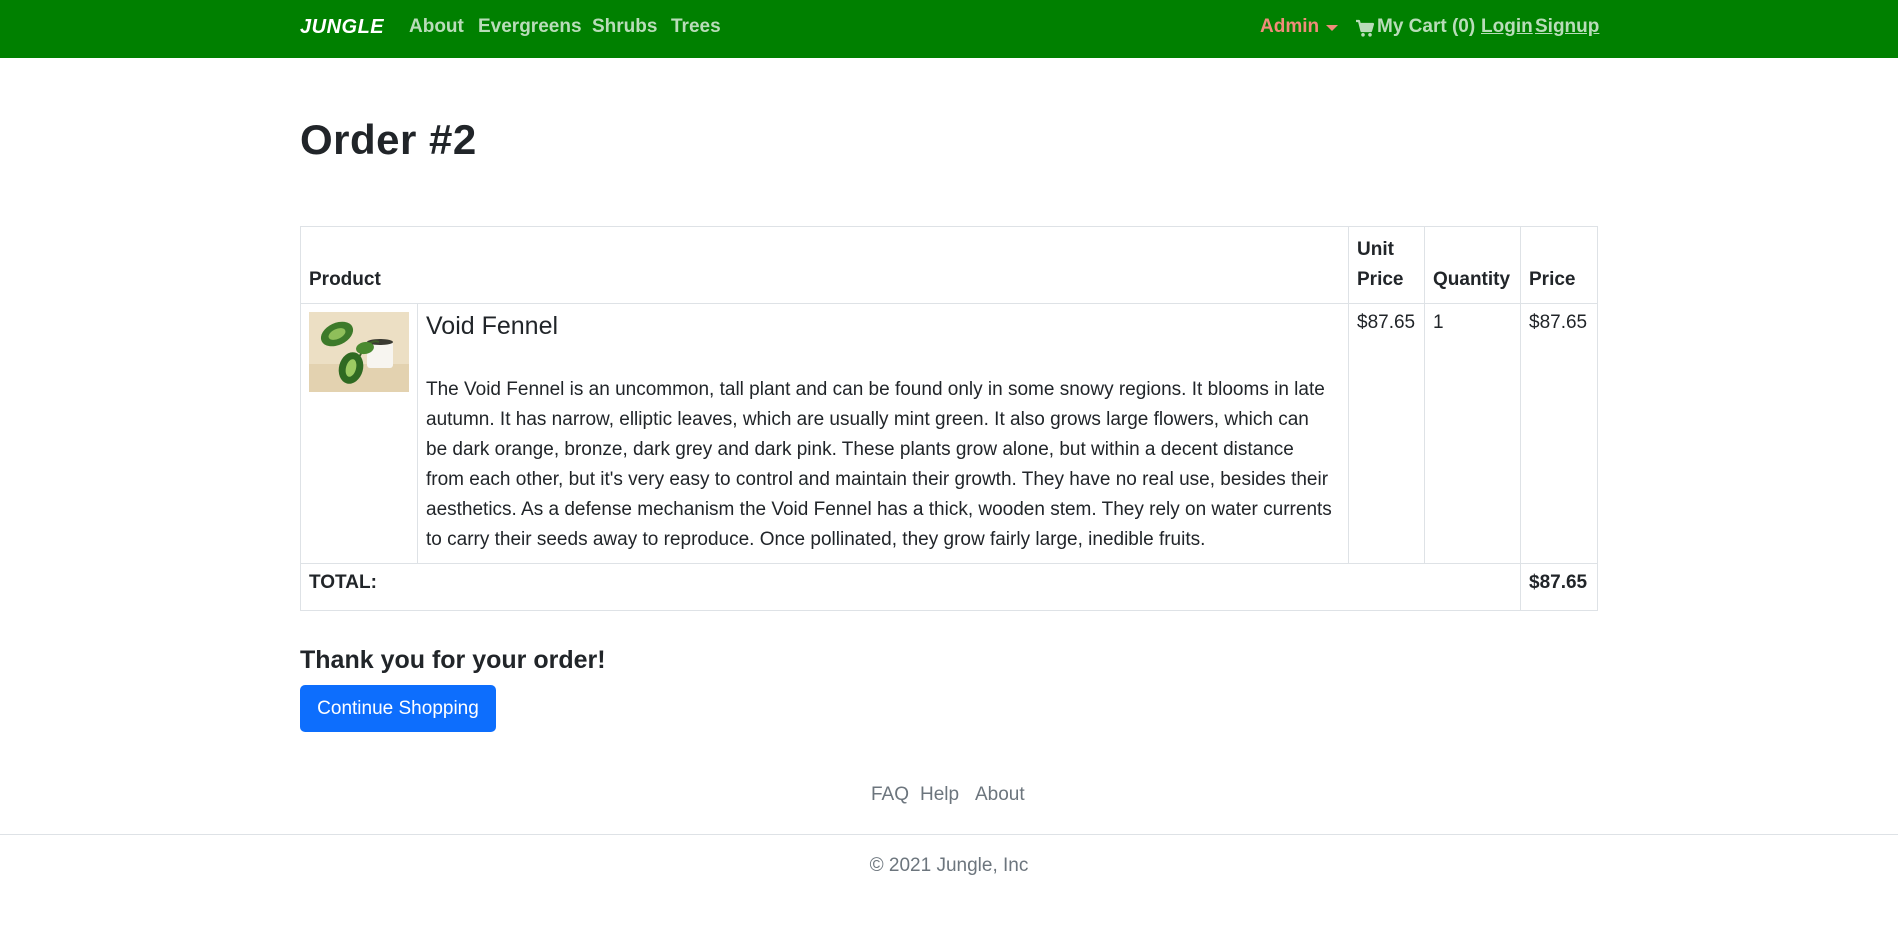 The width and height of the screenshot is (1898, 933). What do you see at coordinates (1559, 587) in the screenshot?
I see `total-value: $87.65` at bounding box center [1559, 587].